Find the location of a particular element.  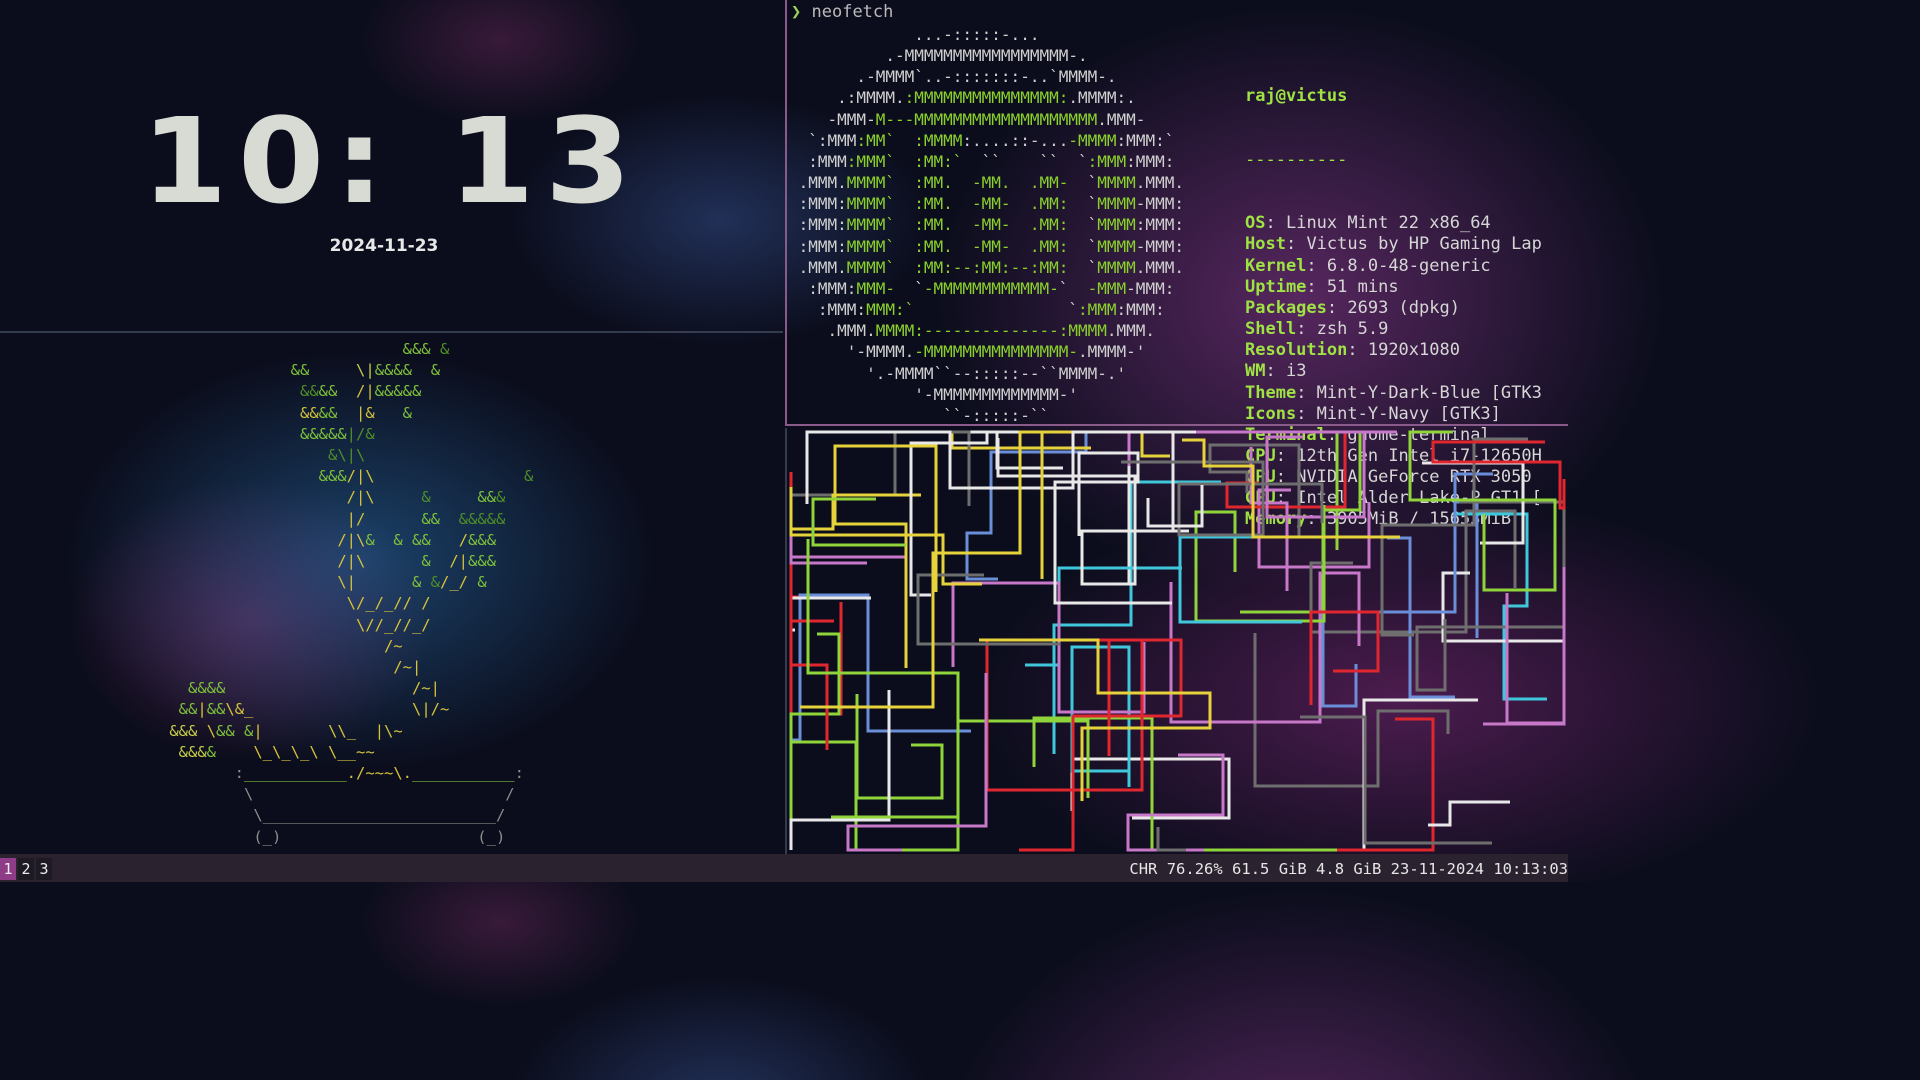

info-value: zsh 5.9 is located at coordinates (1352, 329).